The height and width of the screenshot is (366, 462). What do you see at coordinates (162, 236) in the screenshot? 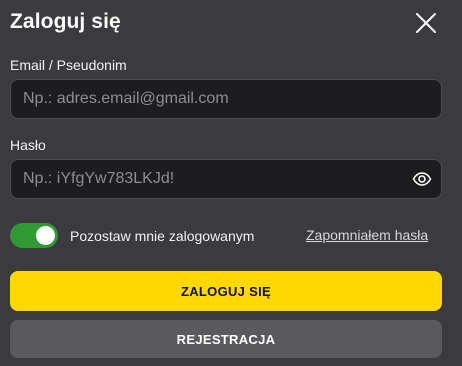
I see `remember-me-label: Pozostaw mnie zalogowanym` at bounding box center [162, 236].